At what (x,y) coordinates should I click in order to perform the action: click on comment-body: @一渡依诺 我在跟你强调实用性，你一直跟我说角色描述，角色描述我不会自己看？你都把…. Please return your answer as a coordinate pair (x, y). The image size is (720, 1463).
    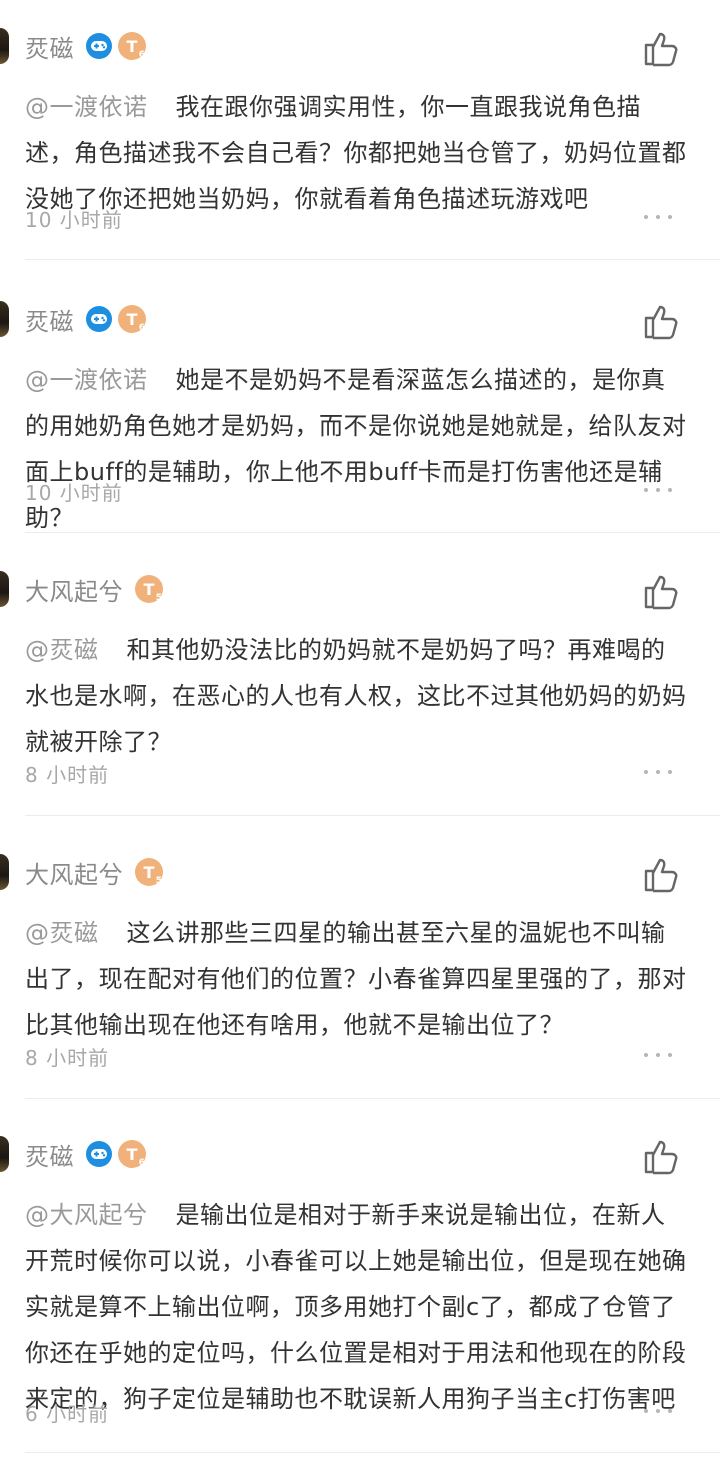
    Looking at the image, I should click on (356, 153).